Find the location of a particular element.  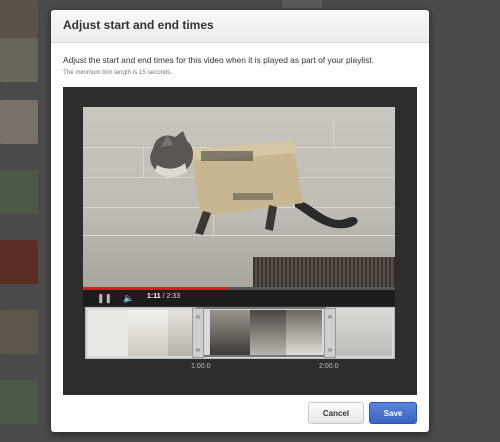

dialog-title: Adjust start and end times is located at coordinates (138, 25).